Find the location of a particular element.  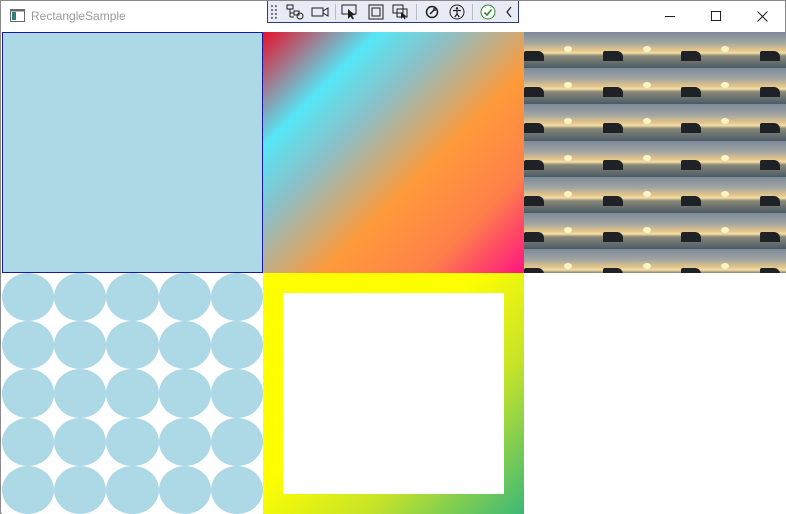

accessibility-button is located at coordinates (456, 12).